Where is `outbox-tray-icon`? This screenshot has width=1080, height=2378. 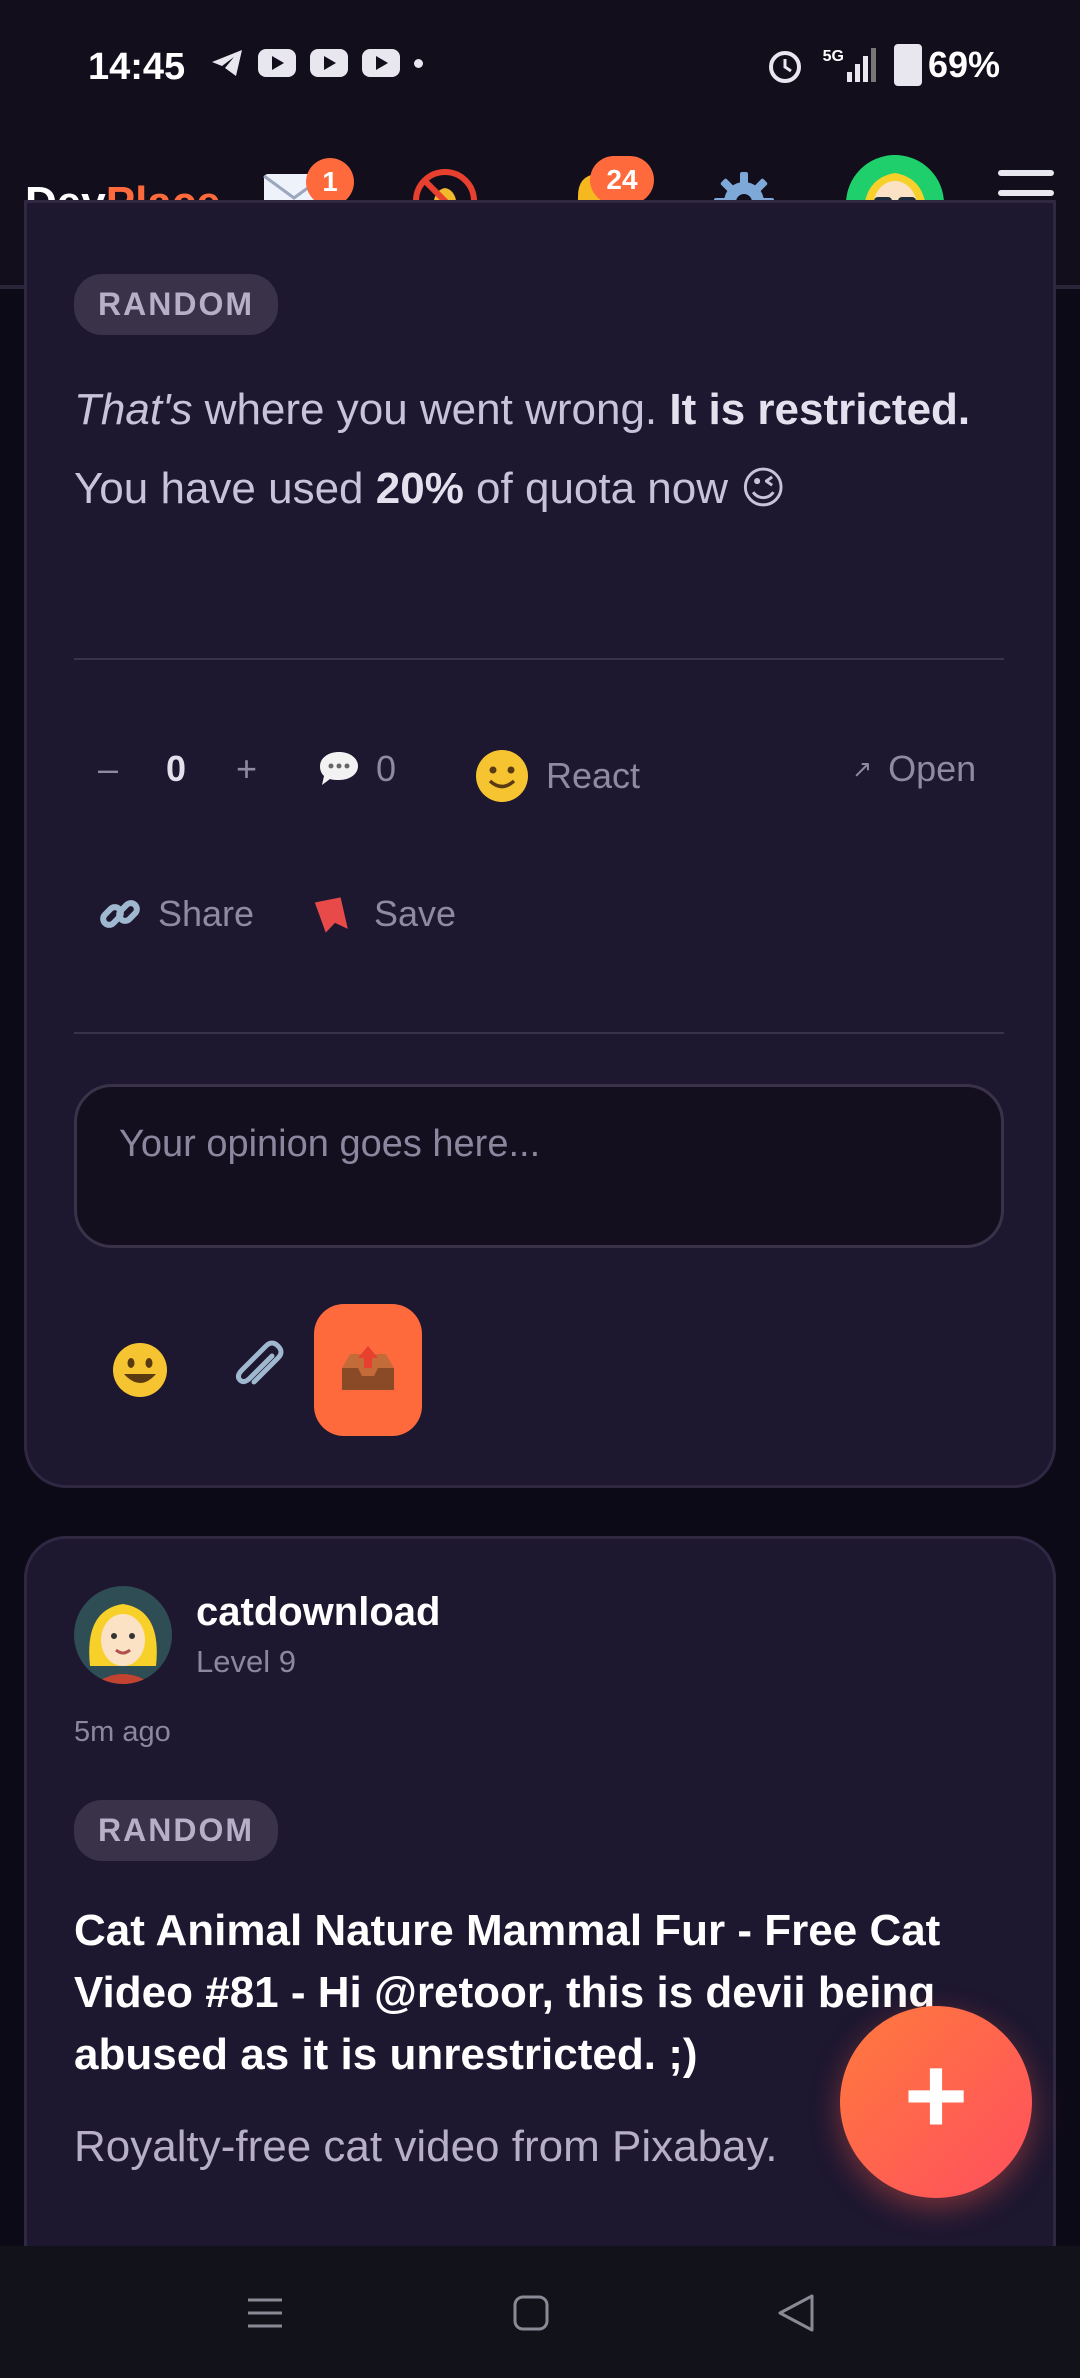
outbox-tray-icon is located at coordinates (368, 1368).